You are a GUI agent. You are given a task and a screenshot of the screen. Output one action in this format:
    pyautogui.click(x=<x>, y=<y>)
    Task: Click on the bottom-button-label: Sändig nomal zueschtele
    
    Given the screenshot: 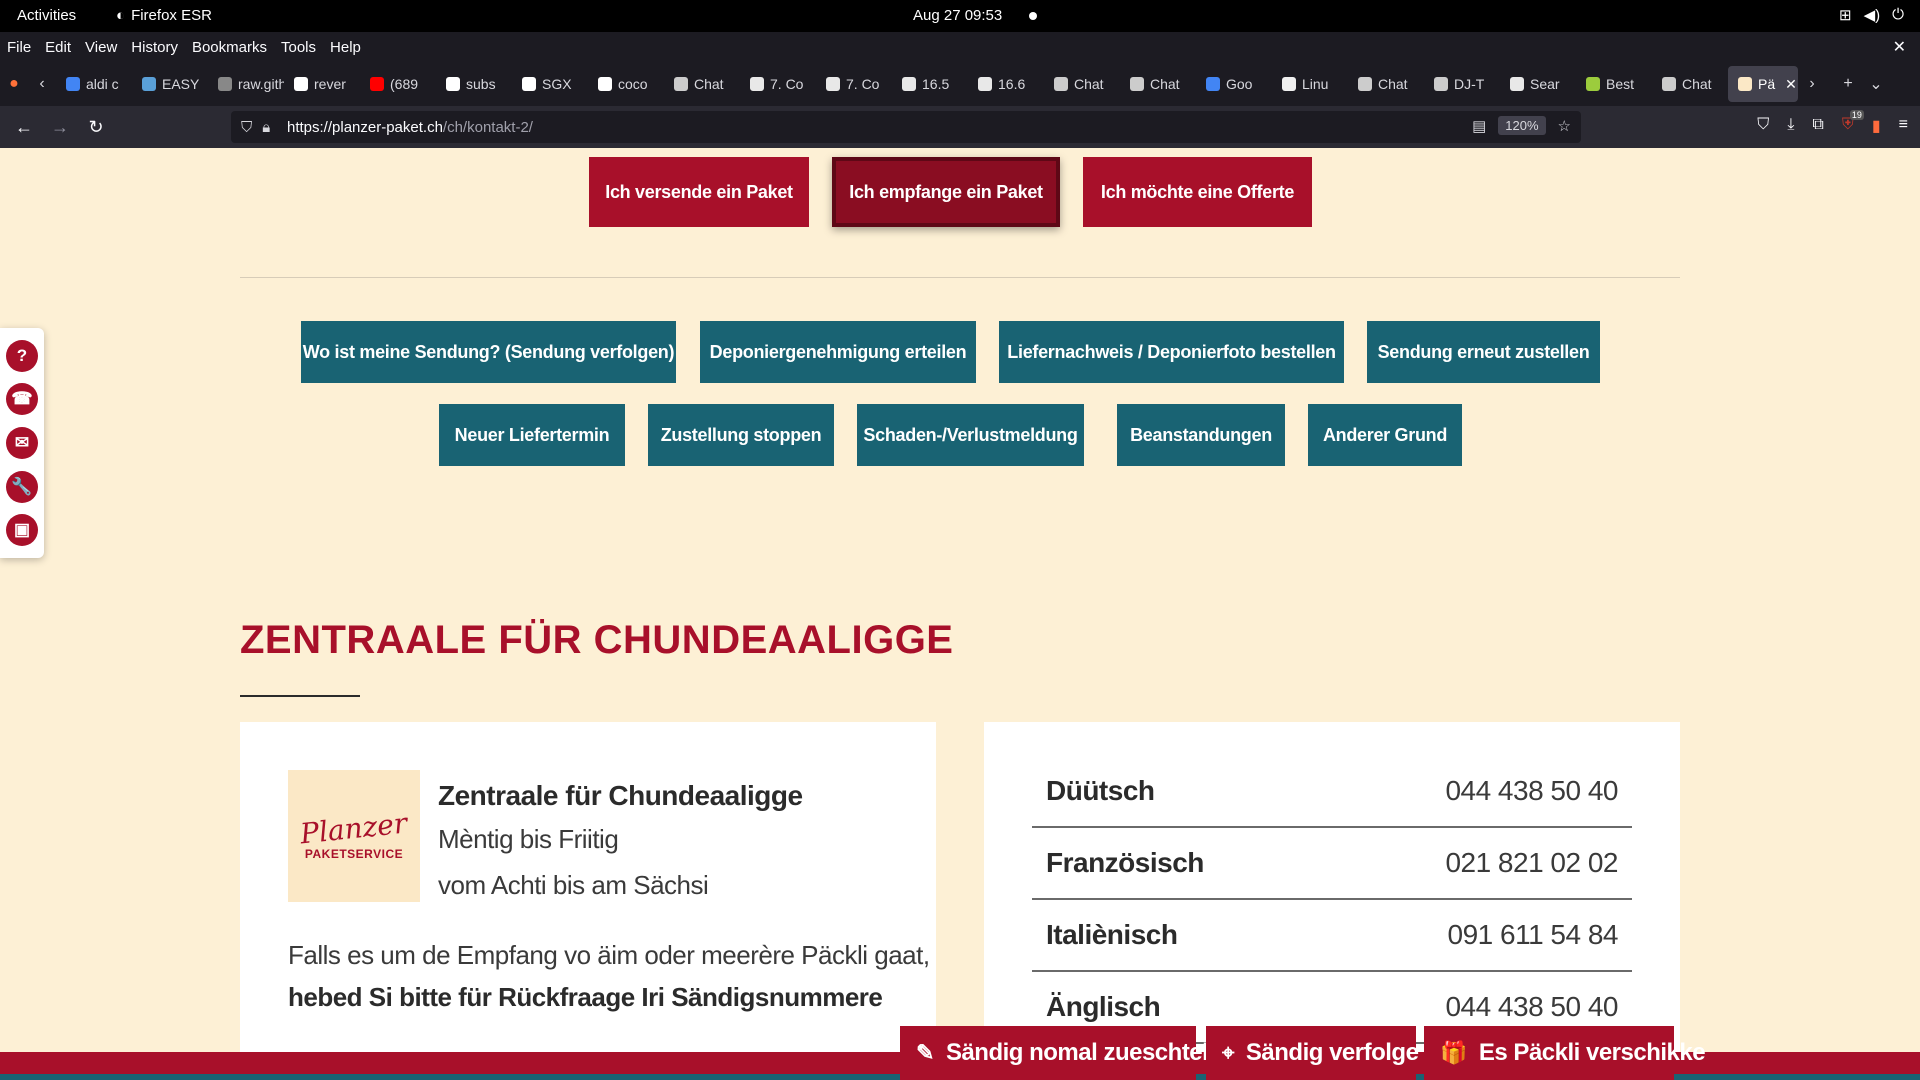 What is the action you would take?
    pyautogui.click(x=1083, y=1052)
    